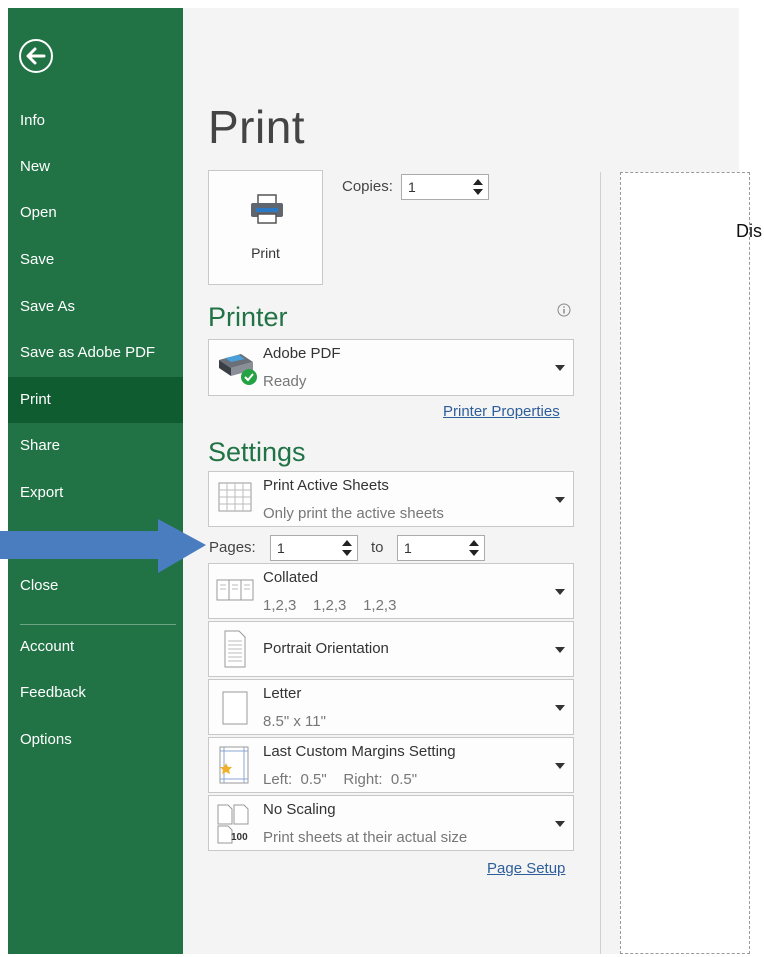 Image resolution: width=764 pixels, height=957 pixels. Describe the element at coordinates (365, 837) in the screenshot. I see `scaling-subtitle: Print sheets at their actual size` at that location.